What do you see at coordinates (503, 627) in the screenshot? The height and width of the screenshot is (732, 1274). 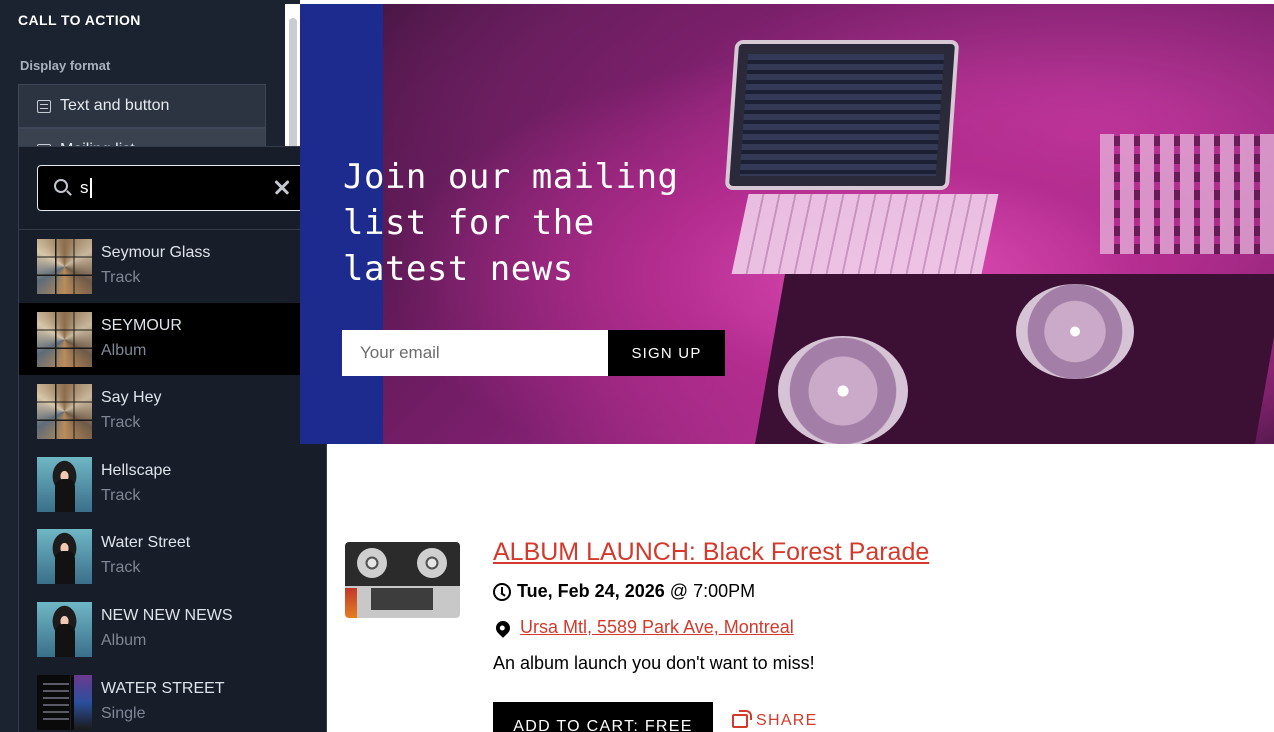 I see `map-pin-icon` at bounding box center [503, 627].